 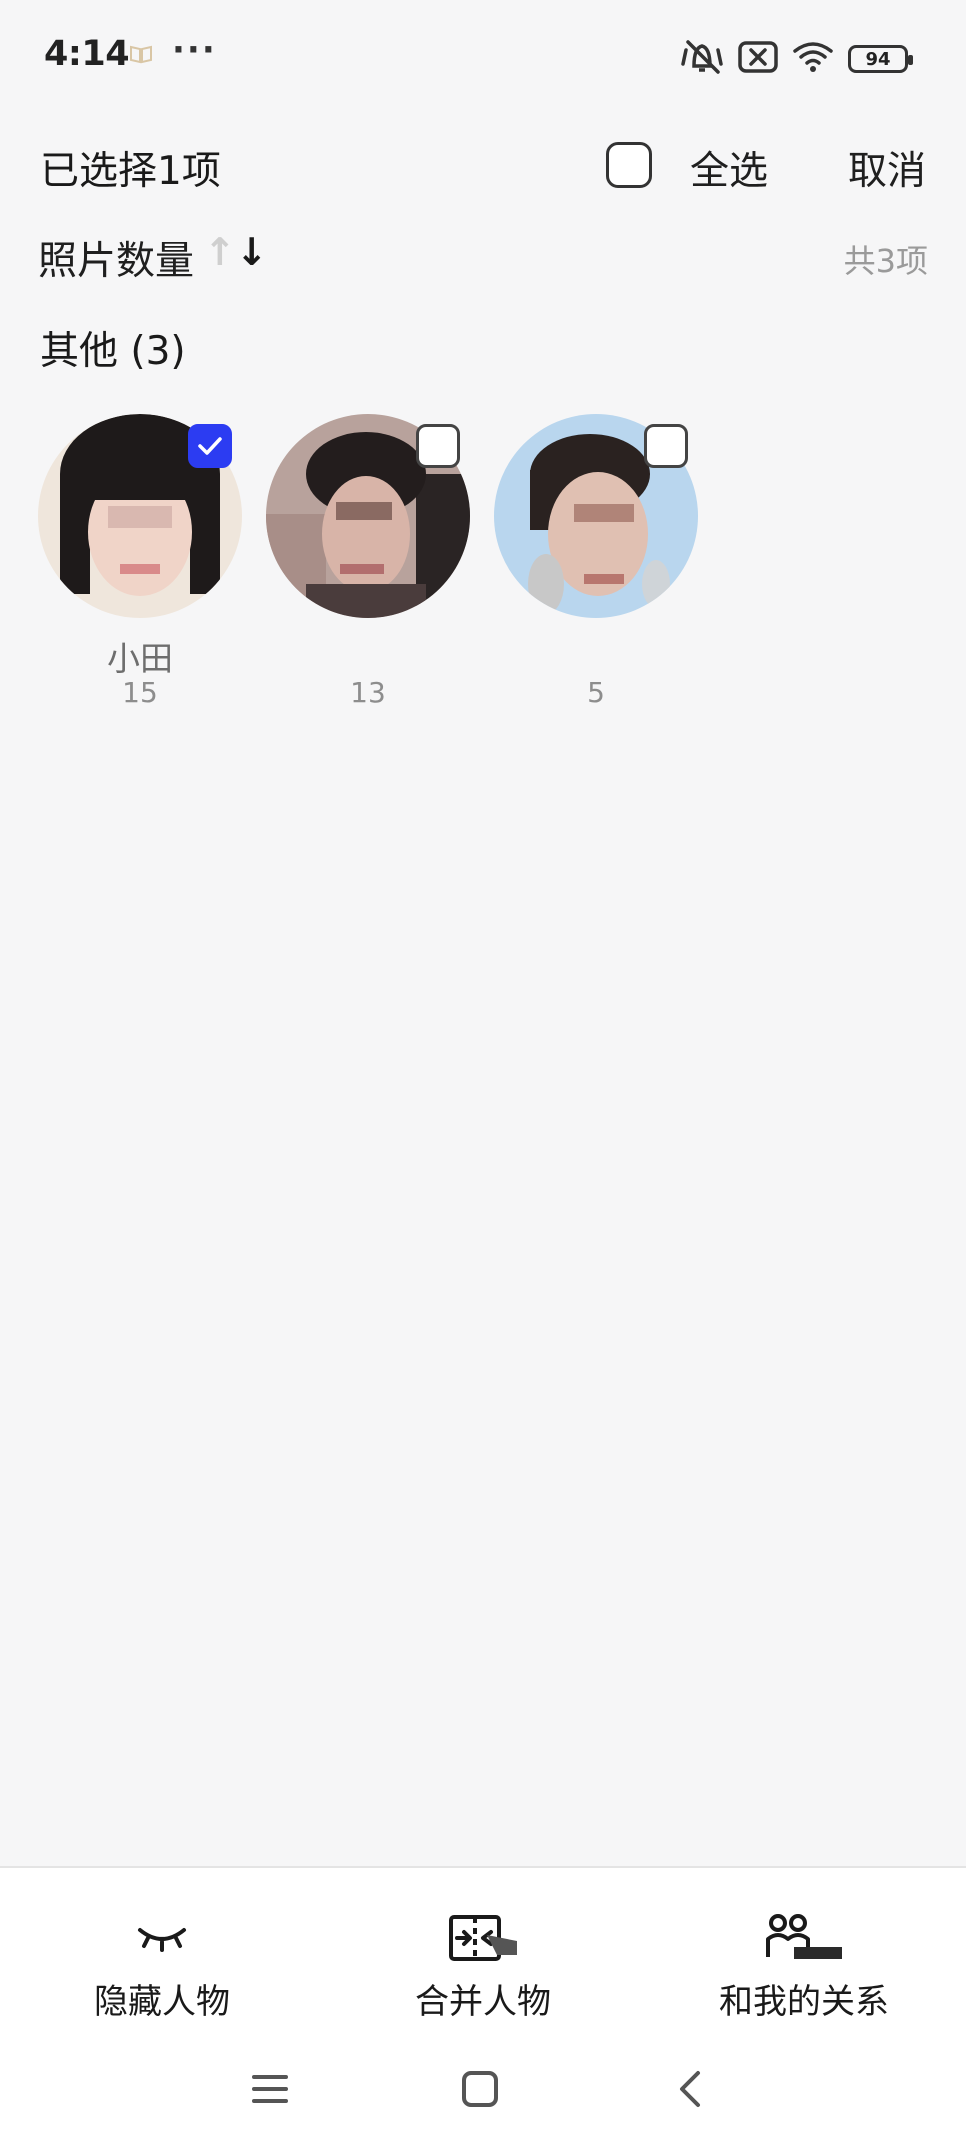 I want to click on sort-by-photo-count-button: 照片数量, so click(x=116, y=258).